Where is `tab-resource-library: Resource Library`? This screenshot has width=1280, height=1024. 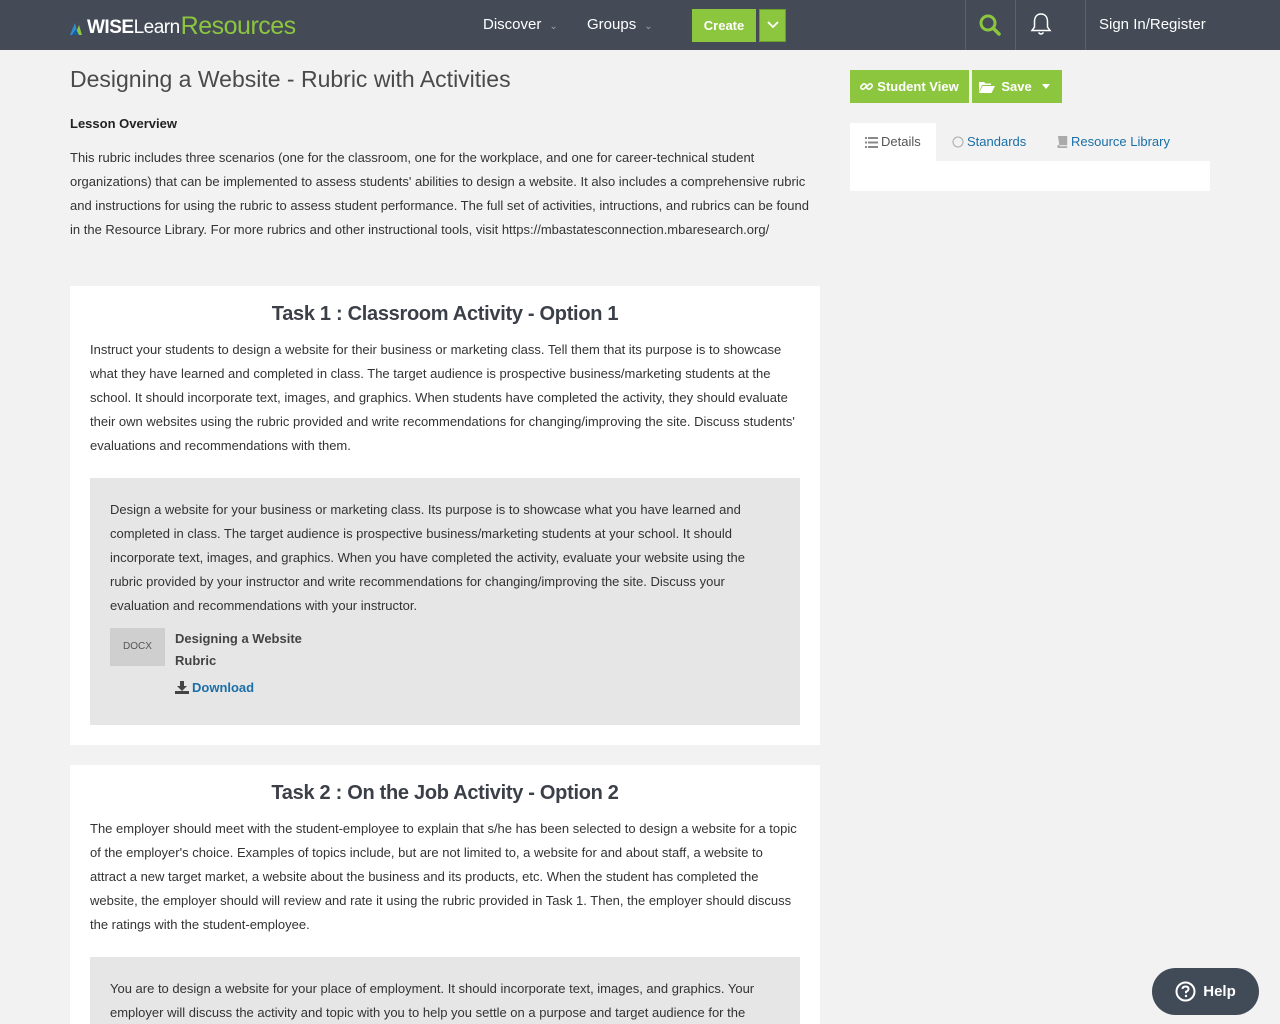
tab-resource-library: Resource Library is located at coordinates (1113, 142).